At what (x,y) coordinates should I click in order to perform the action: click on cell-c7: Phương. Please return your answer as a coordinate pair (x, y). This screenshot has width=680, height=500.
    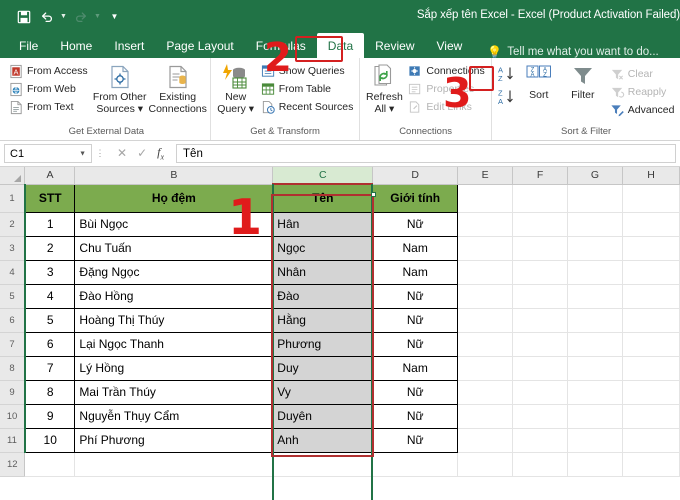
    Looking at the image, I should click on (323, 344).